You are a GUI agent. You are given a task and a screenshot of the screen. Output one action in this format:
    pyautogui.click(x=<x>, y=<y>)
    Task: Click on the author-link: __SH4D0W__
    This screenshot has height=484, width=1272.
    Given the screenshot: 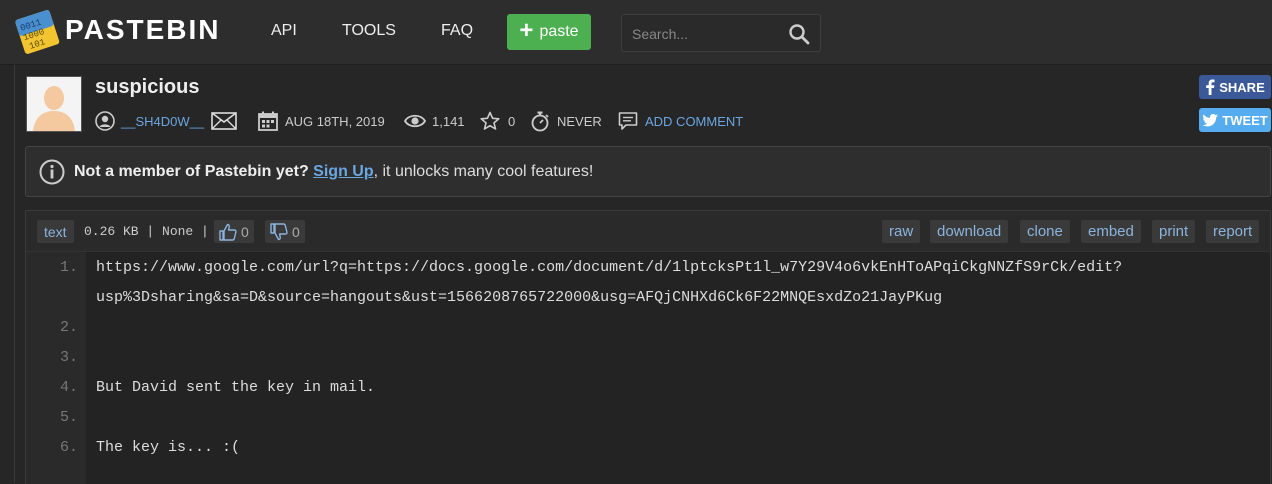 What is the action you would take?
    pyautogui.click(x=162, y=121)
    